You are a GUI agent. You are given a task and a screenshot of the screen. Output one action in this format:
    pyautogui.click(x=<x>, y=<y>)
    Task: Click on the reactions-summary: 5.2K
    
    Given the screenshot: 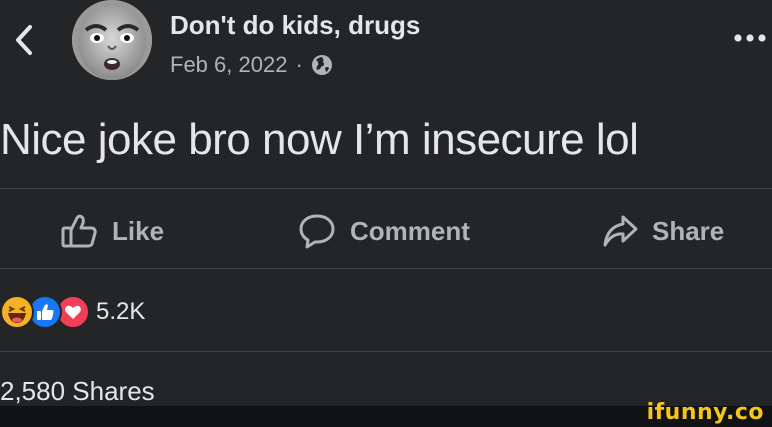 What is the action you would take?
    pyautogui.click(x=72, y=312)
    